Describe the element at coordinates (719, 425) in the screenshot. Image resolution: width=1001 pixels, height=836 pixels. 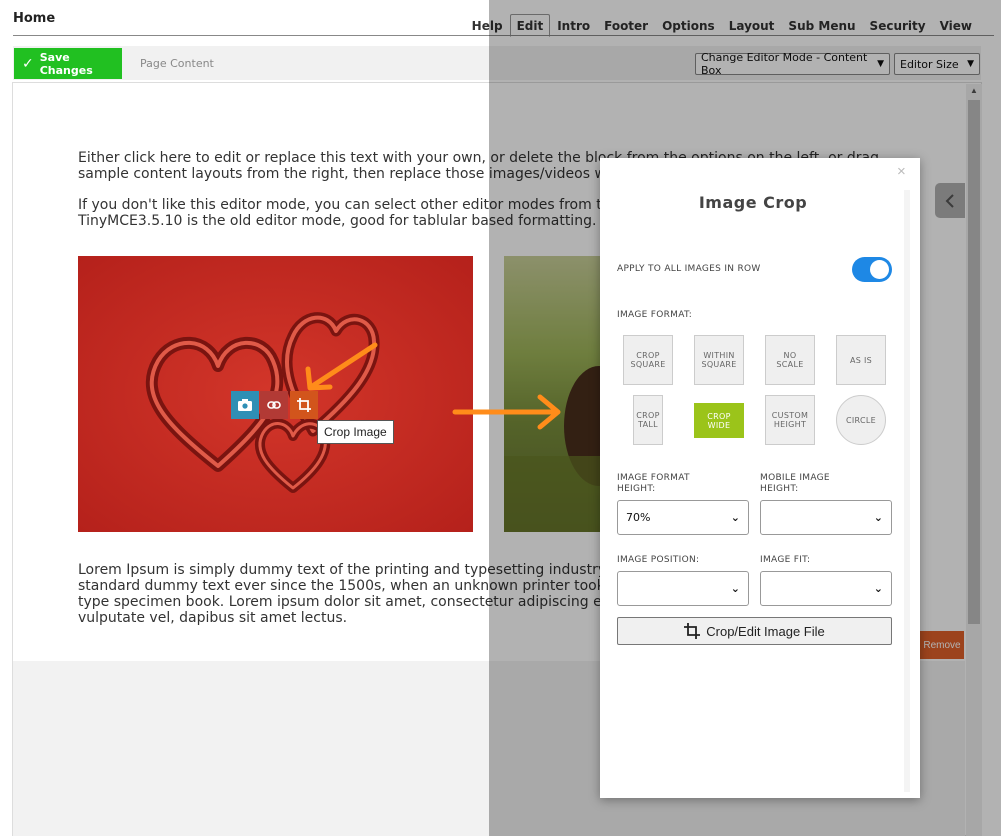
I see `format-line: WIDE` at that location.